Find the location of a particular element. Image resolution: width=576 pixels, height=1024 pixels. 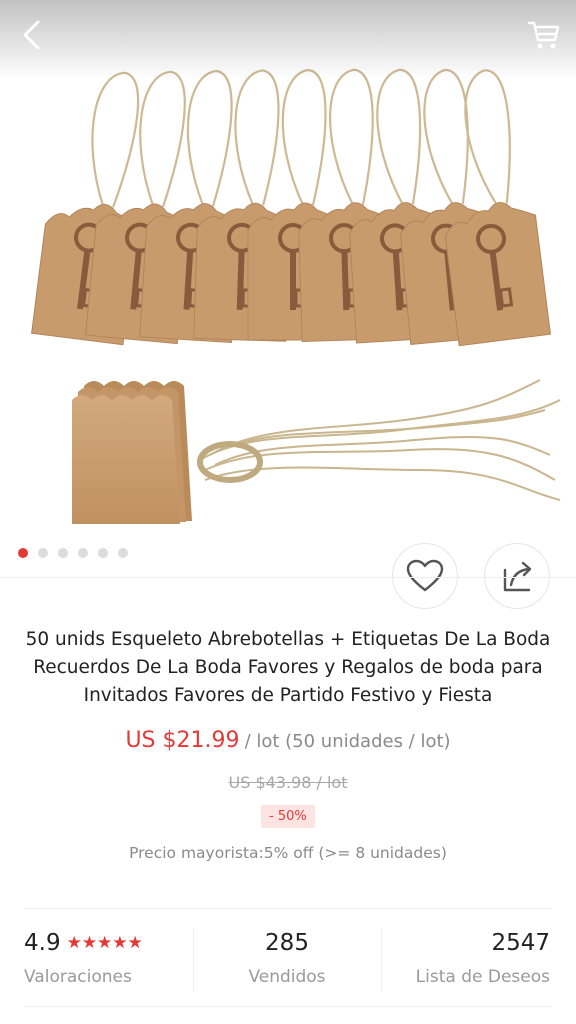

rating-label: Valoraciones is located at coordinates (78, 977).